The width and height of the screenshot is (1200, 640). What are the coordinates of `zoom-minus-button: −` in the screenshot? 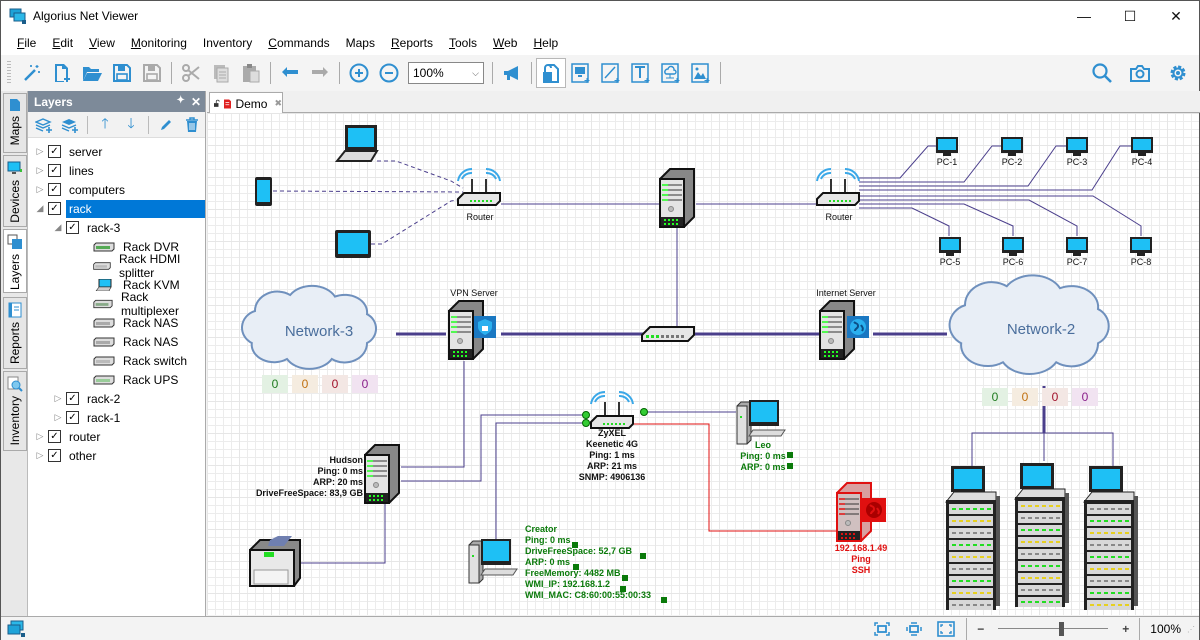 It's located at (980, 629).